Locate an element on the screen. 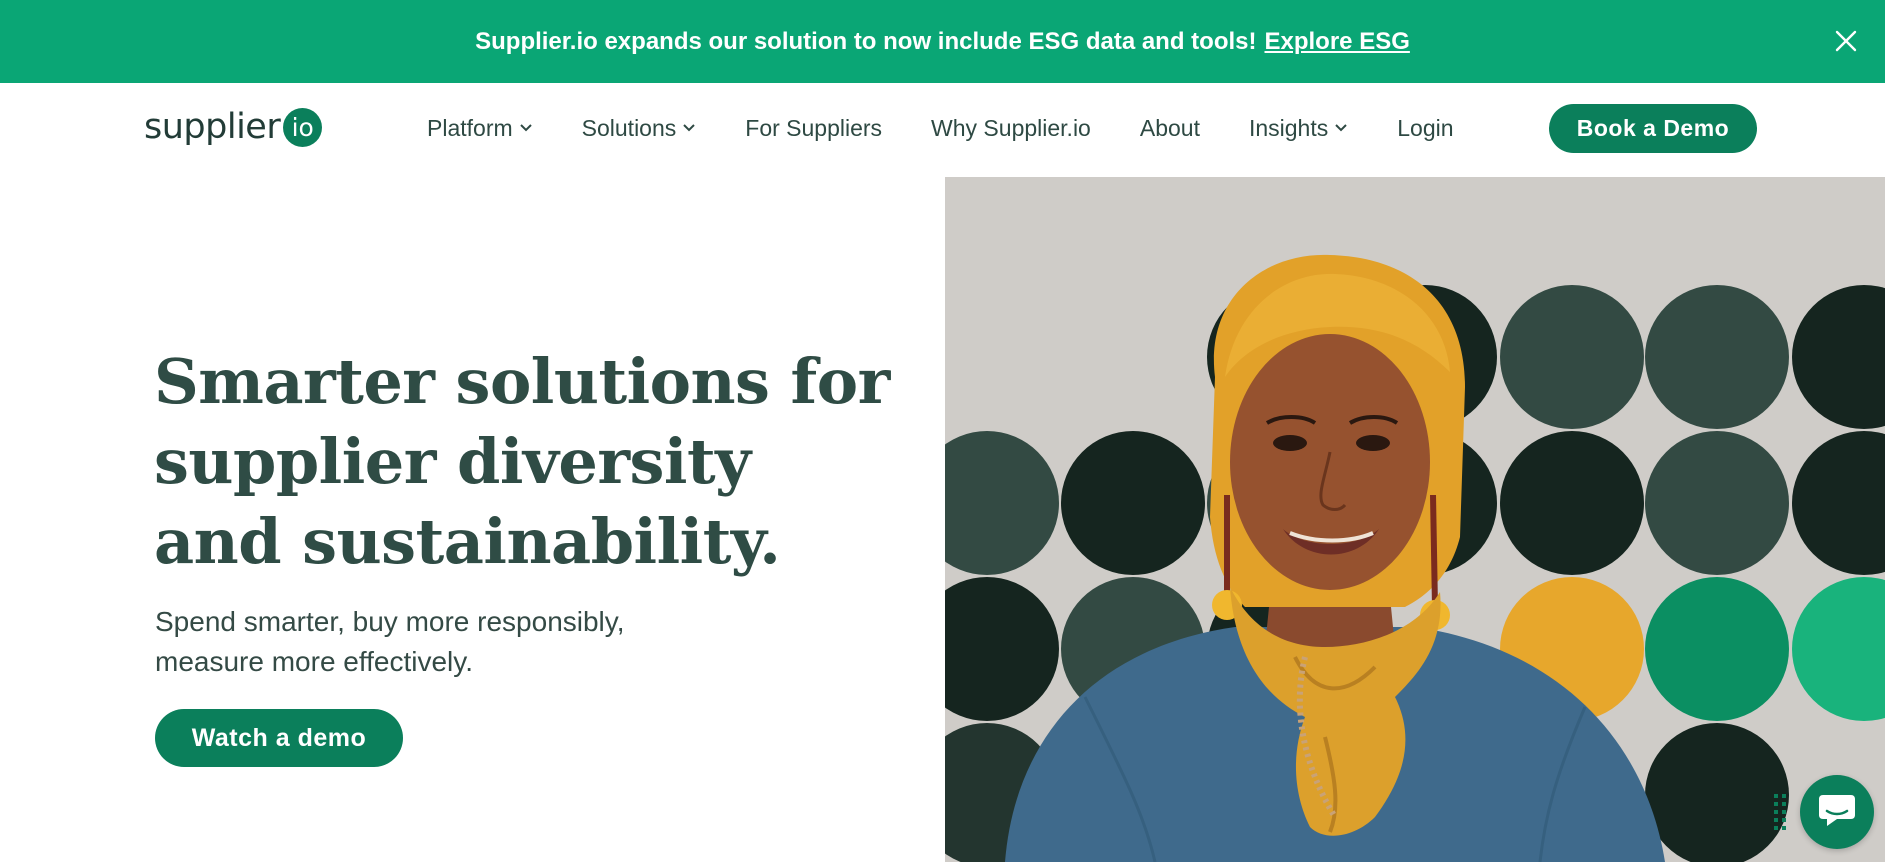 The width and height of the screenshot is (1885, 862). nav-item-solutions: Solutions is located at coordinates (639, 128).